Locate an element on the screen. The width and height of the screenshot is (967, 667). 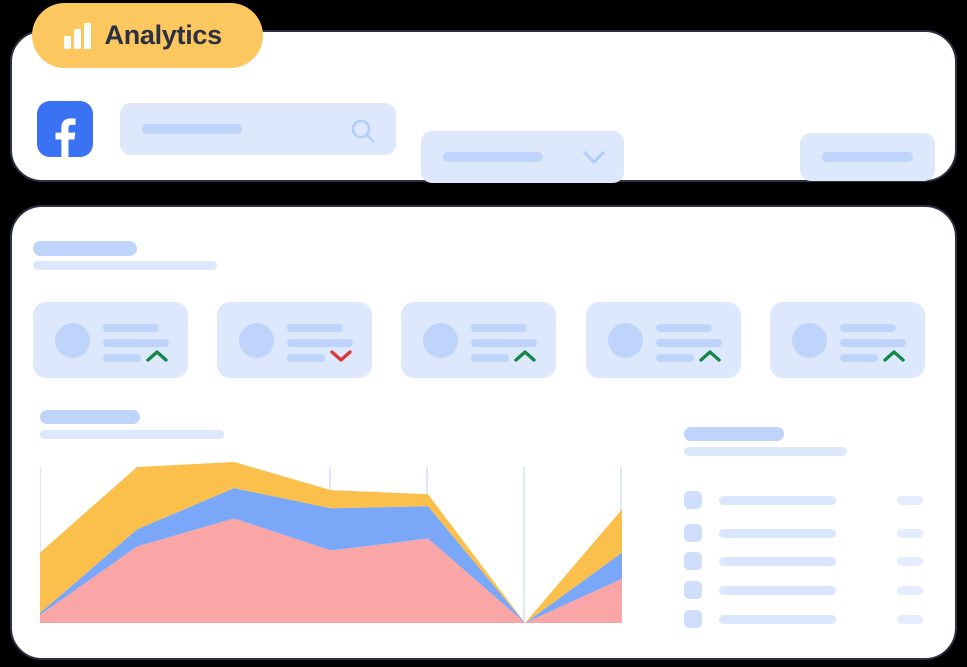
action-button-label is located at coordinates (867, 157).